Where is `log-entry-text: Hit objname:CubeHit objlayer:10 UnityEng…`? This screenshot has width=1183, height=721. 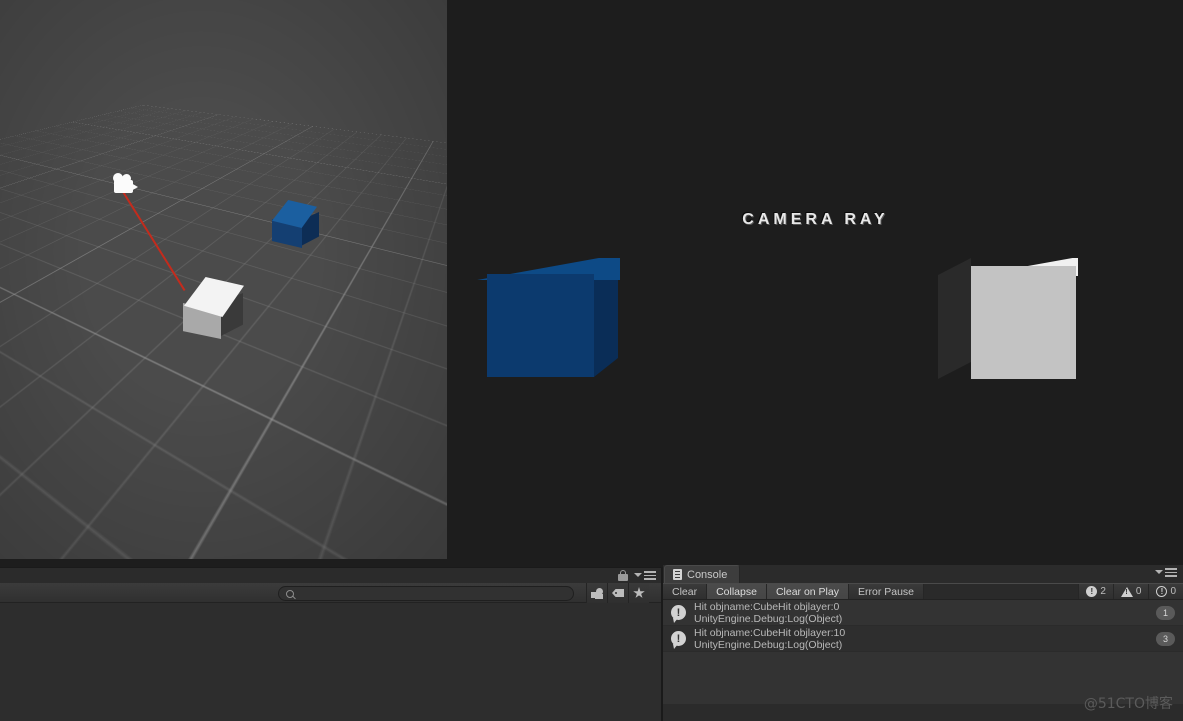 log-entry-text: Hit objname:CubeHit objlayer:10 UnityEng… is located at coordinates (925, 639).